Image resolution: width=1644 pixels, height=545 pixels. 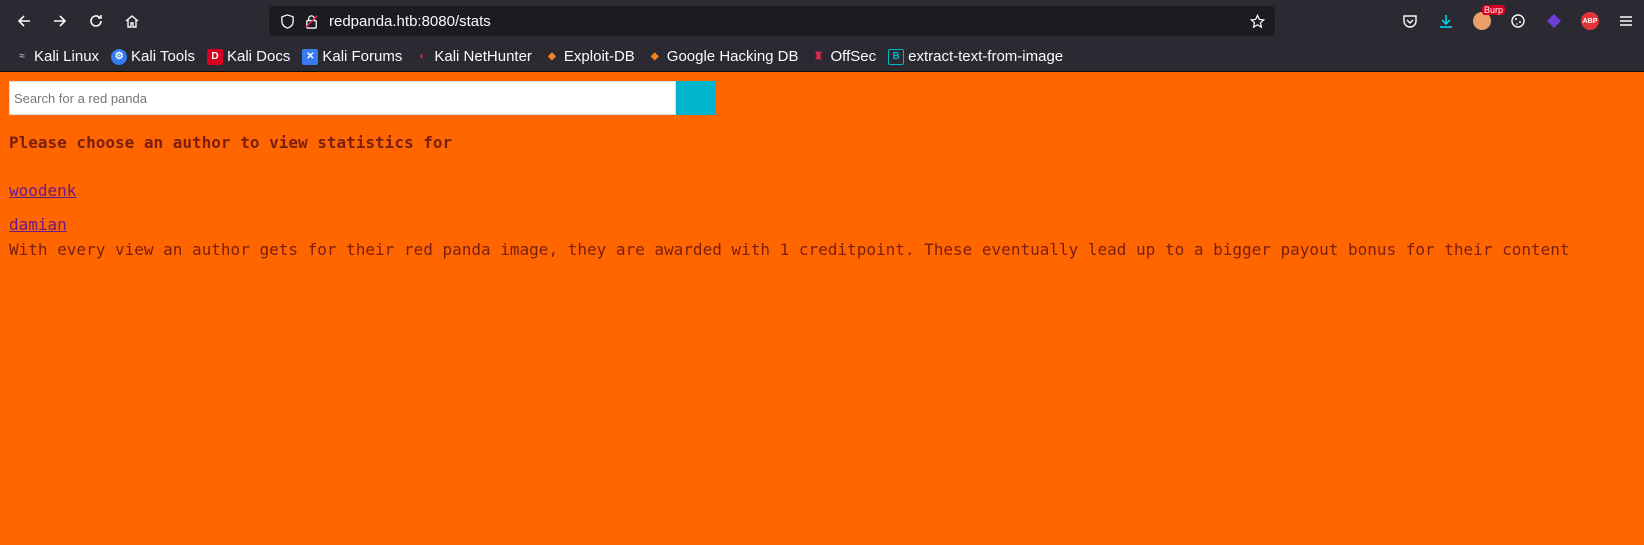 What do you see at coordinates (723, 57) in the screenshot?
I see `bookmark-google-hacking-db: ◆ Google Hacking DB` at bounding box center [723, 57].